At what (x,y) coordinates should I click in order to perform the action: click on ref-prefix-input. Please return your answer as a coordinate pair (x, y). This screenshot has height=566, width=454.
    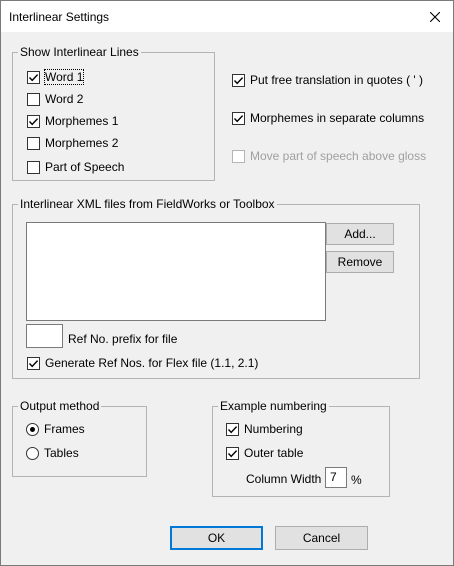
    Looking at the image, I should click on (44, 336).